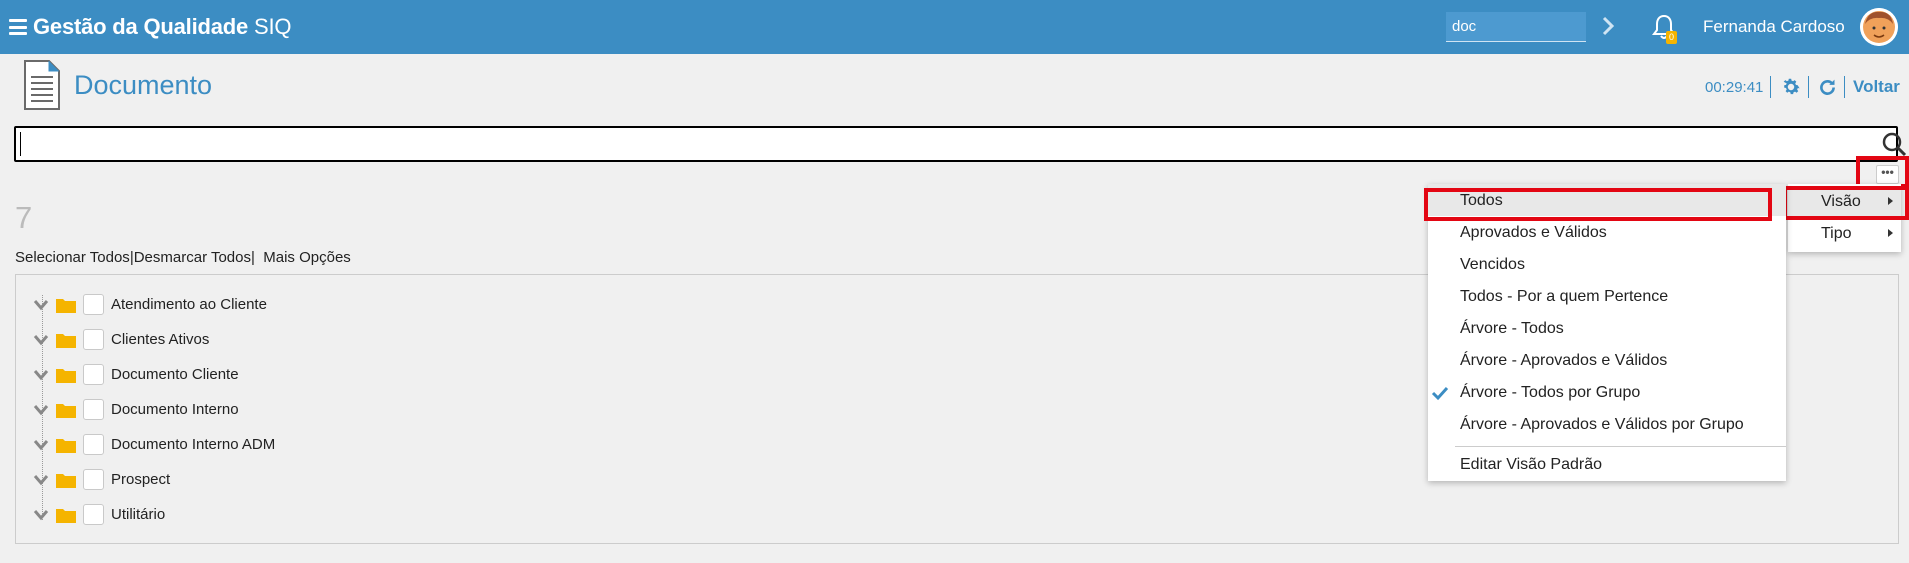 Image resolution: width=1909 pixels, height=563 pixels. I want to click on tree-item: Documento Cliente, so click(216, 377).